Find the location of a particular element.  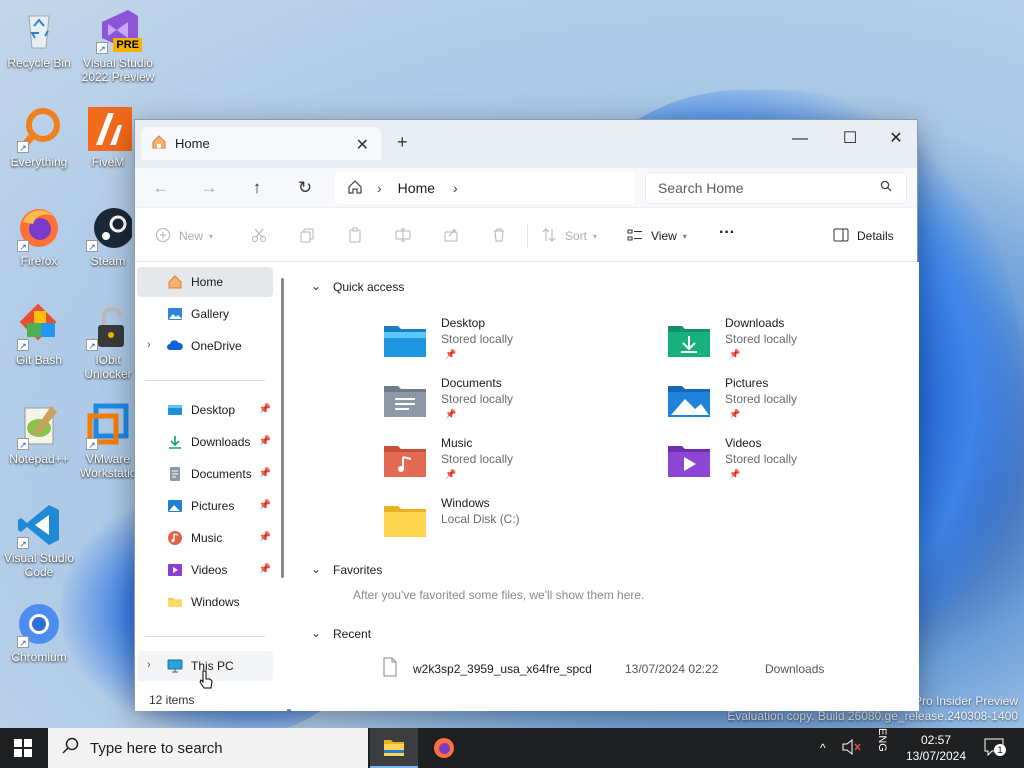

sidebar-item-music: Music 📌 is located at coordinates (205, 538).